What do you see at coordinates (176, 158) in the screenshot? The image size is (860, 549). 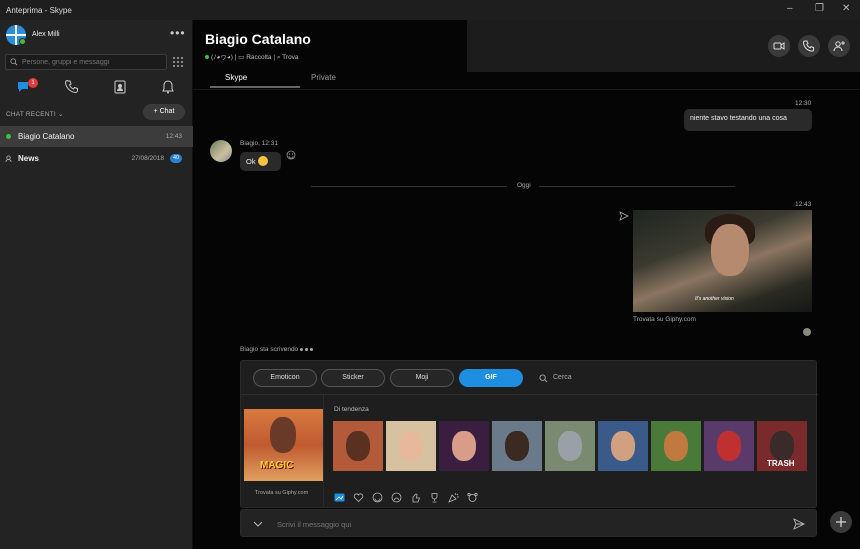 I see `unread-count-badge: 40` at bounding box center [176, 158].